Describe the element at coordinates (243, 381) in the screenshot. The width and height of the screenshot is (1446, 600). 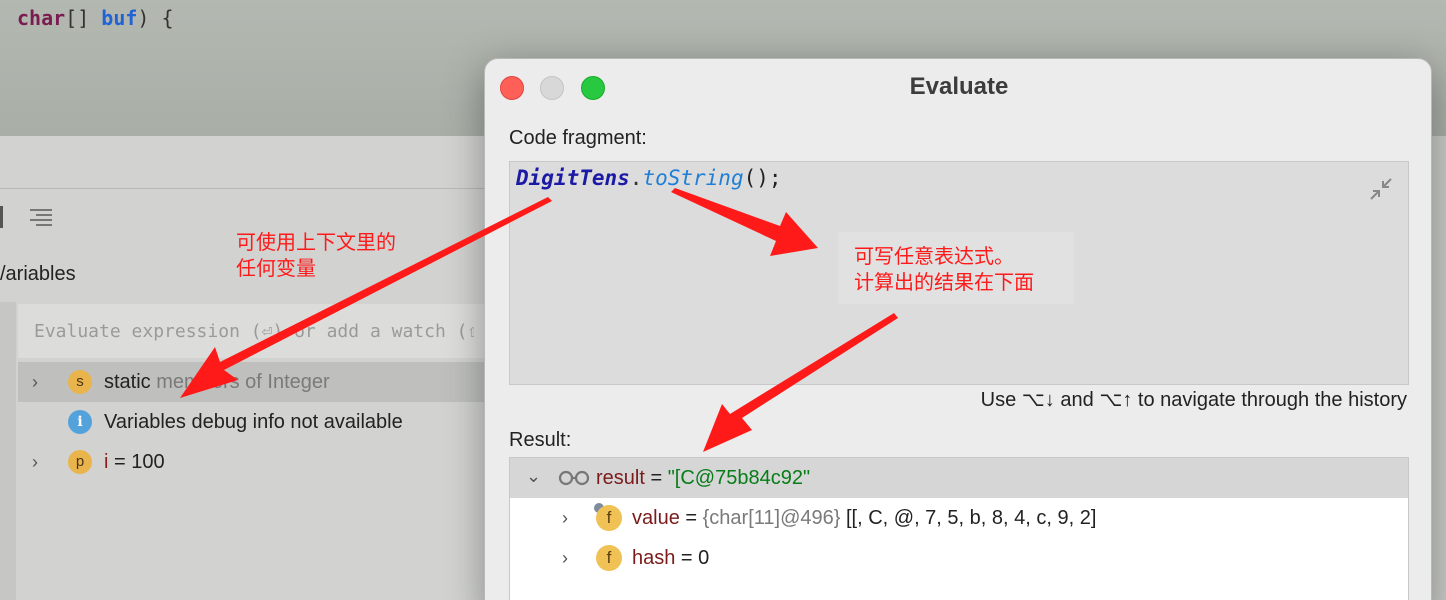
I see `static-members-dim: members of Integer` at that location.